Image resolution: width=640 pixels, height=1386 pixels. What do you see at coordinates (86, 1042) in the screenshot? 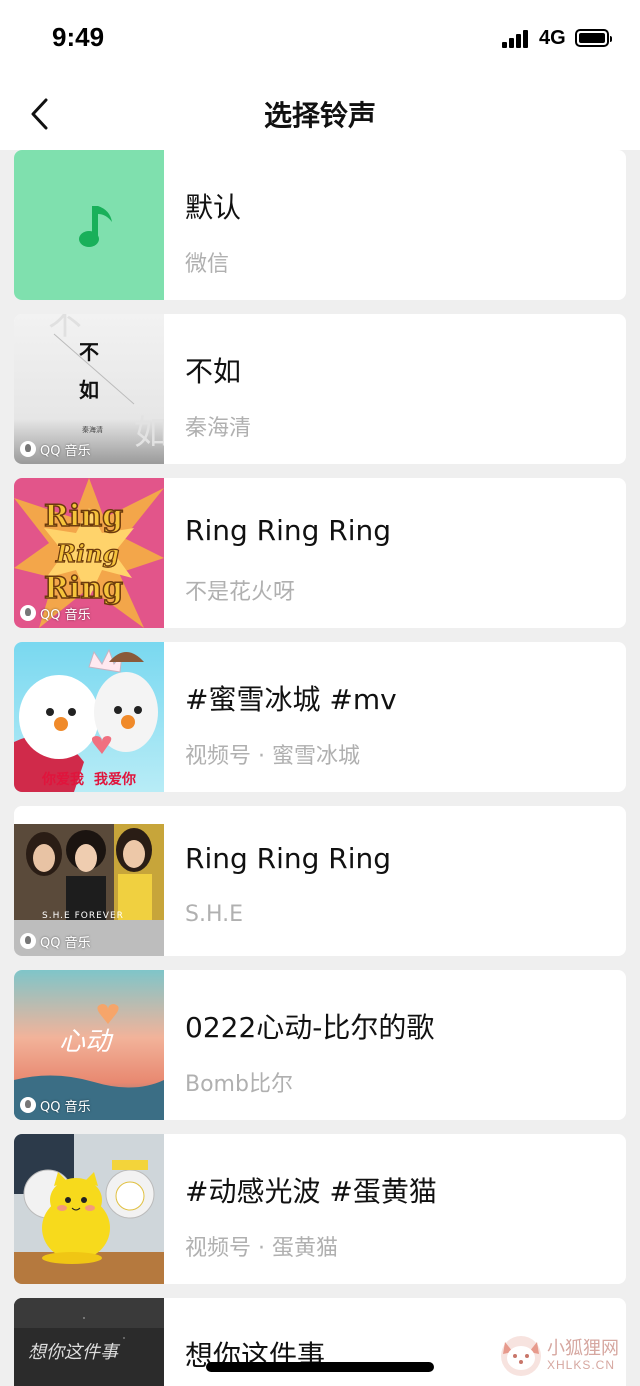
I see `cover-text: 心动` at bounding box center [86, 1042].